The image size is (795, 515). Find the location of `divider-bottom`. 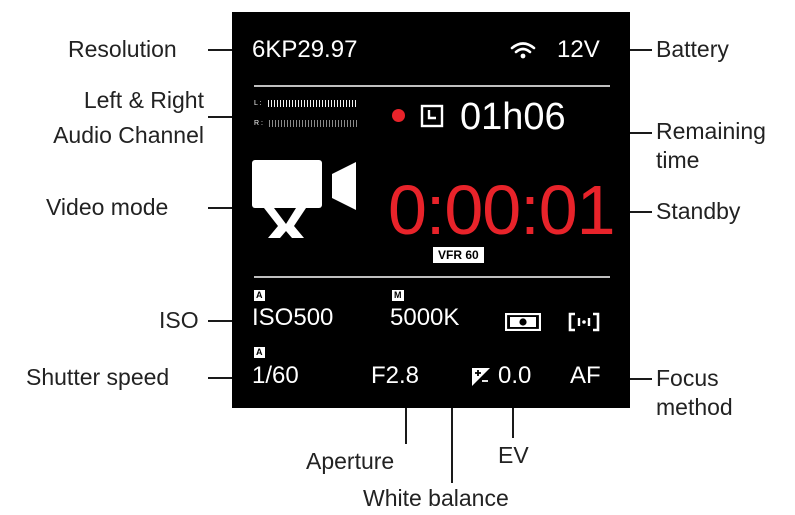

divider-bottom is located at coordinates (432, 277).